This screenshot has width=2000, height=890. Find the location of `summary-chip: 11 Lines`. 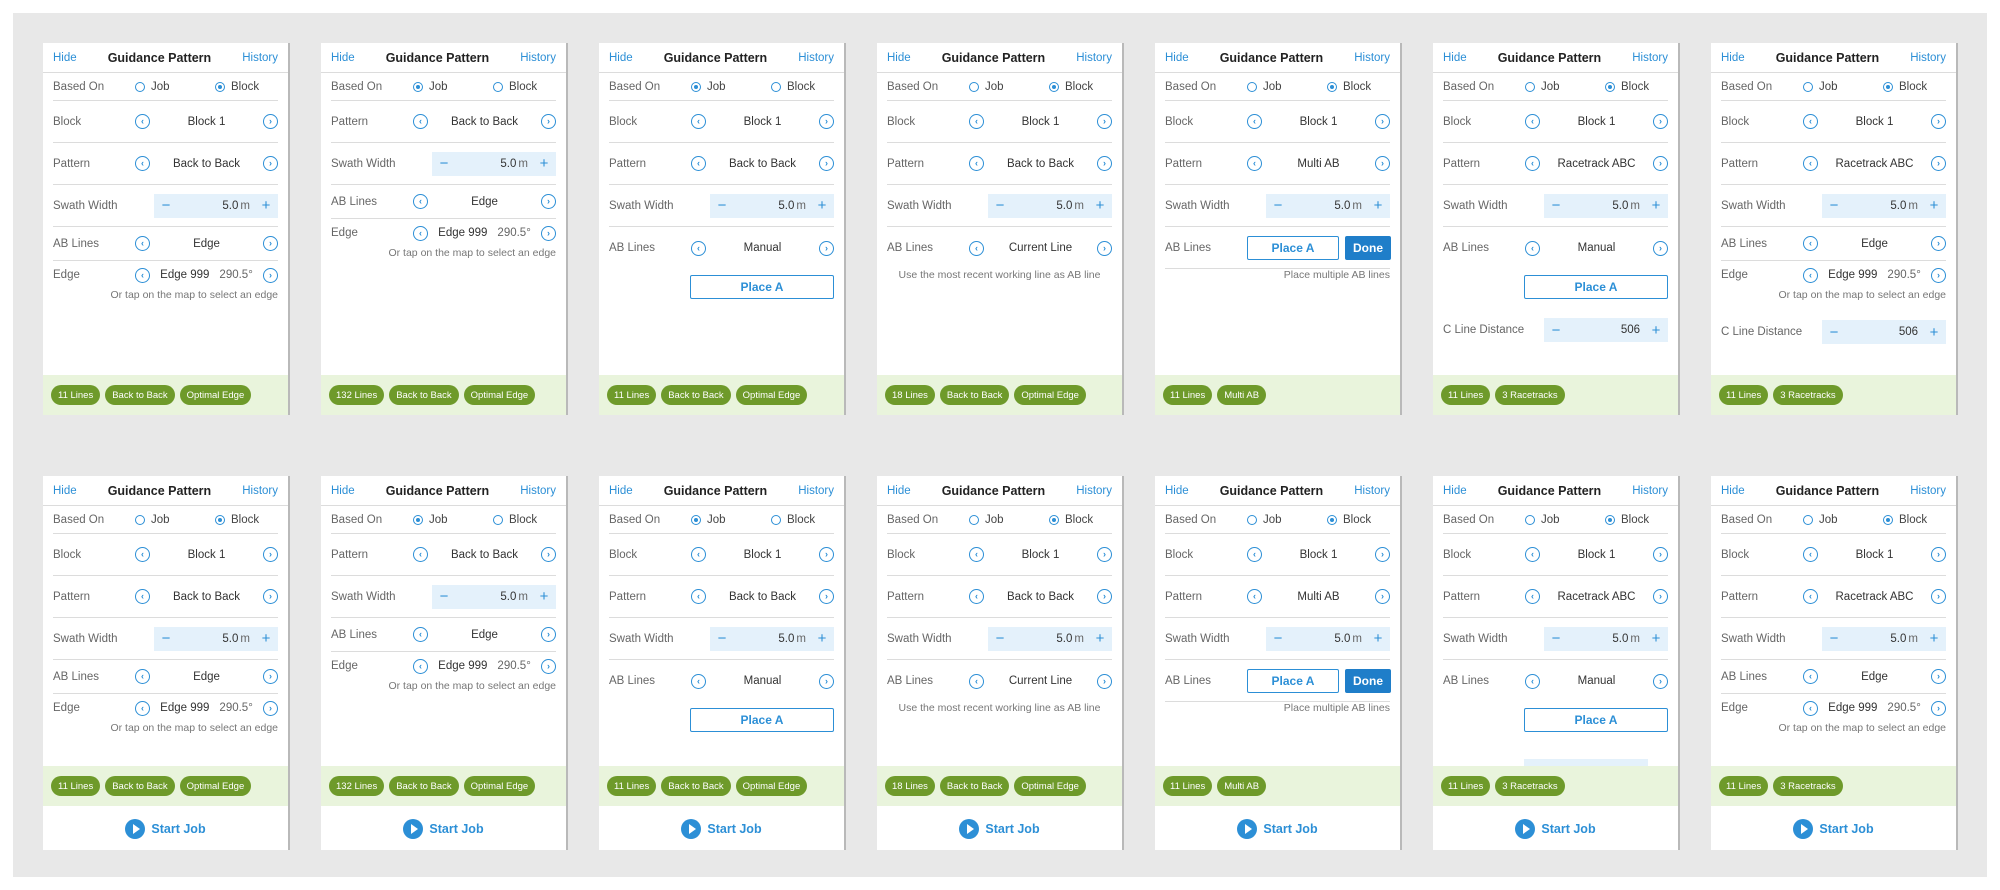

summary-chip: 11 Lines is located at coordinates (1466, 395).